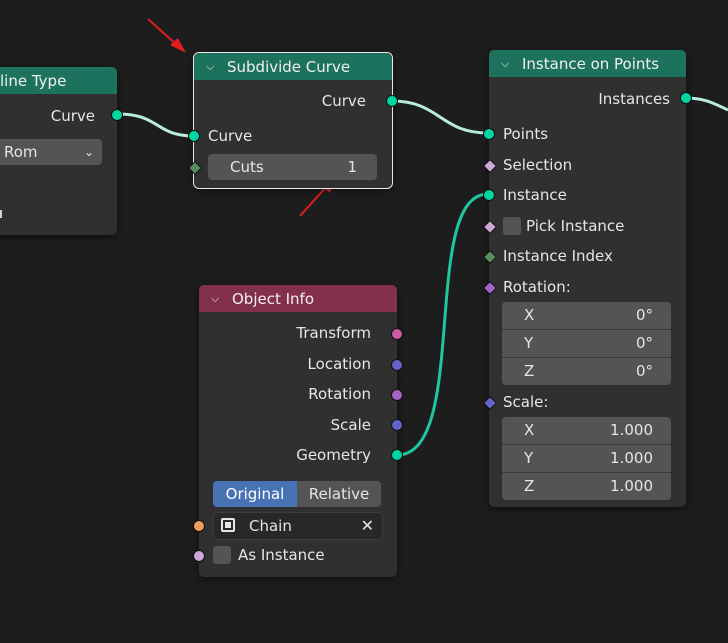  What do you see at coordinates (644, 343) in the screenshot?
I see `rotation-y-value: 0°` at bounding box center [644, 343].